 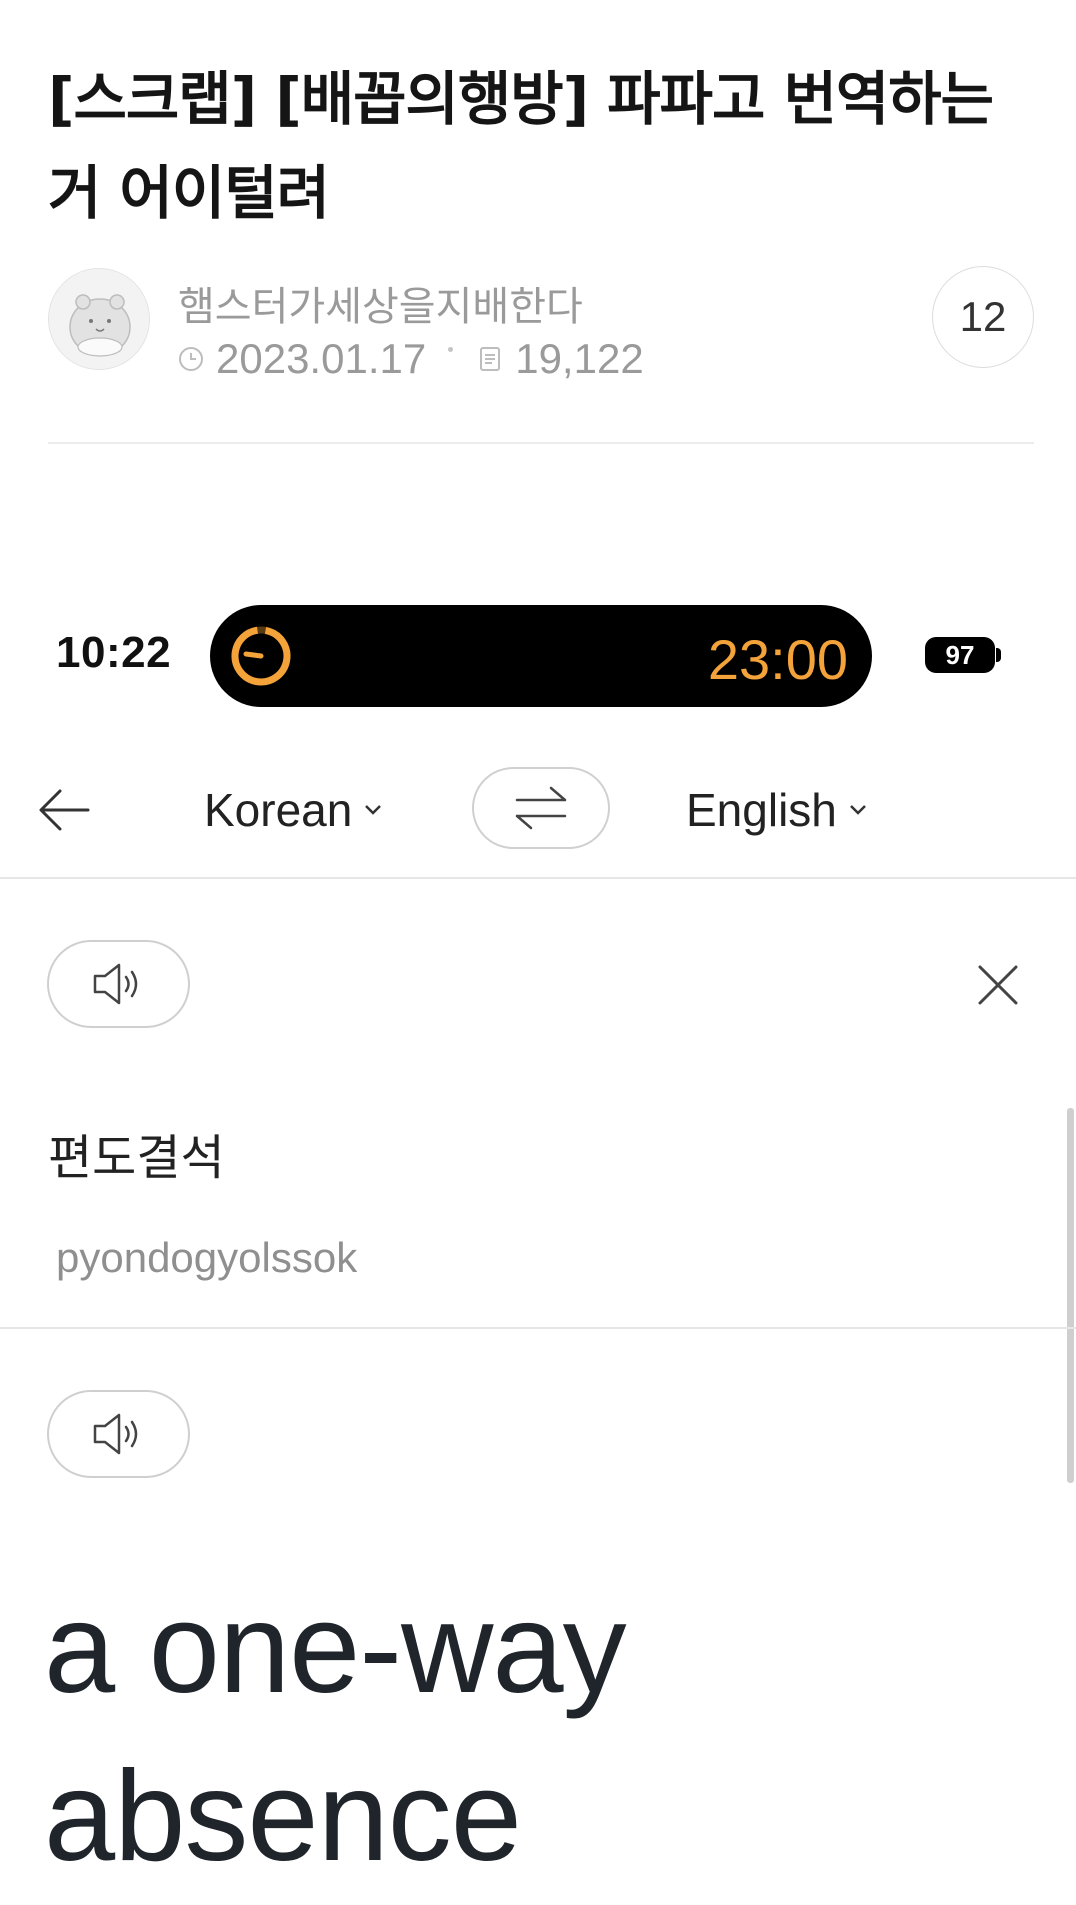 I want to click on toolbar-divider, so click(x=538, y=878).